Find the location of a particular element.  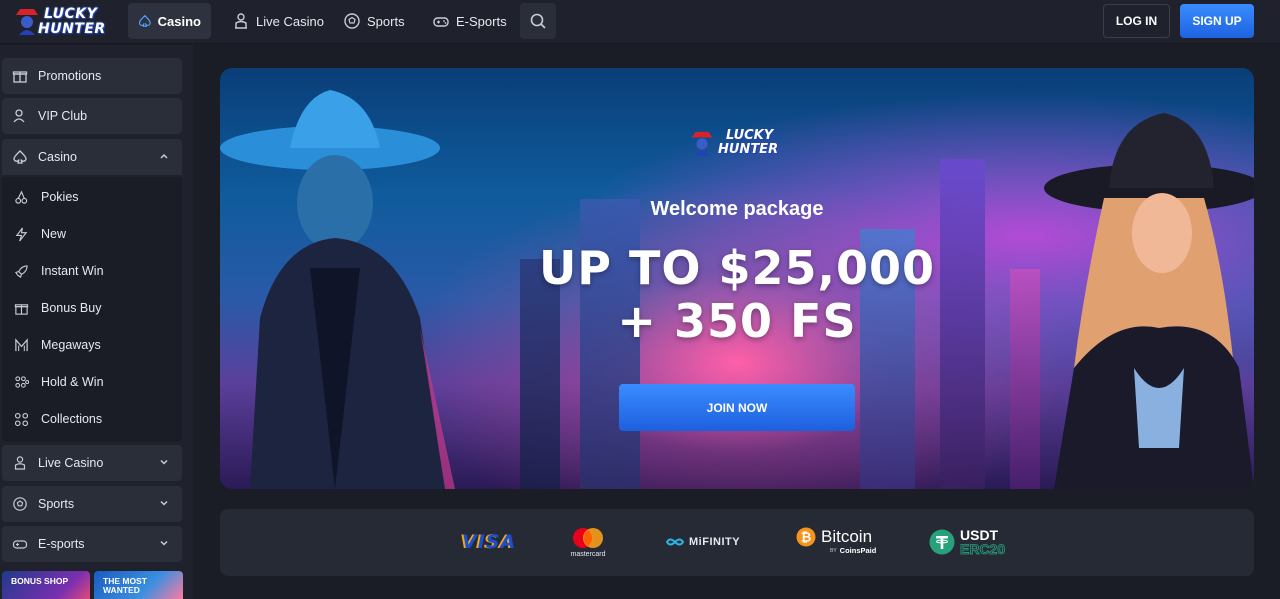

sidebar-item-vip: VIP Club is located at coordinates (92, 116).